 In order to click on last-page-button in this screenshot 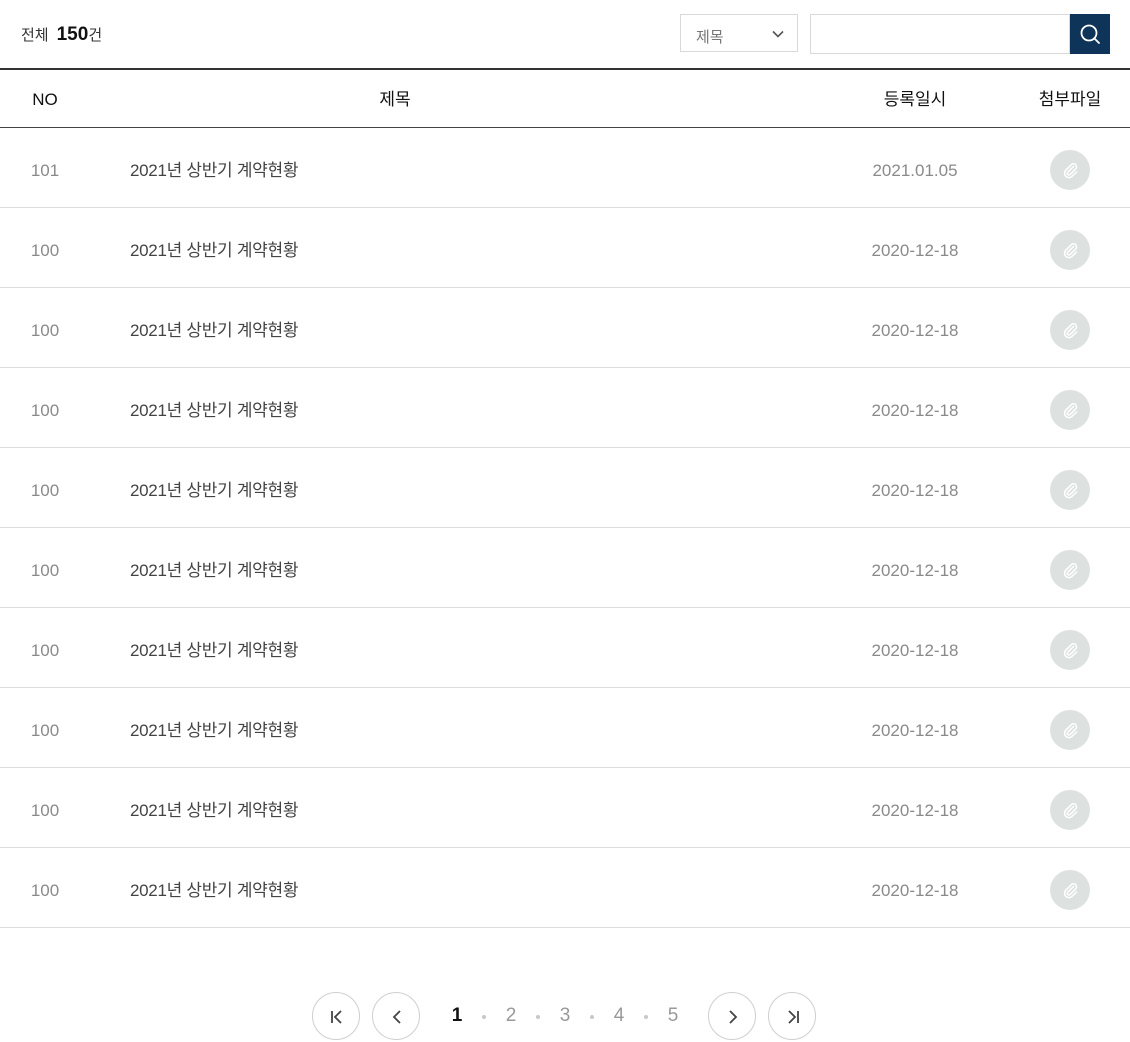, I will do `click(792, 1016)`.